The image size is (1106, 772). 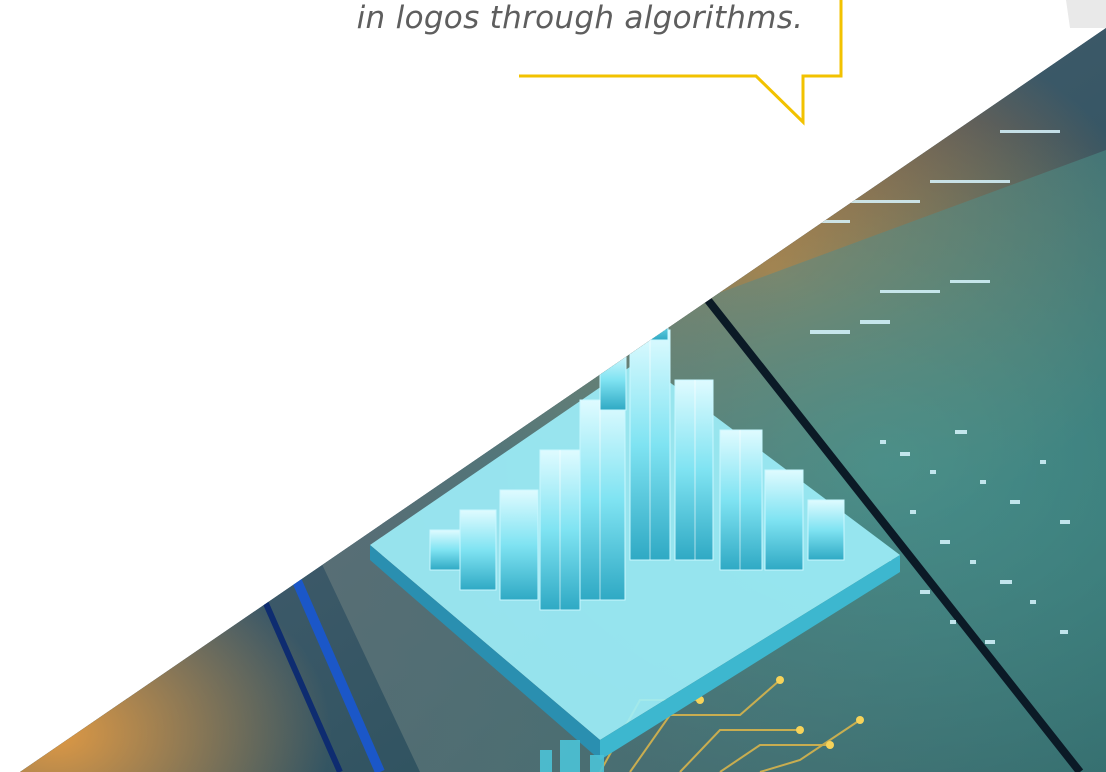 I want to click on callout-text: in logos through algorithms., so click(x=580, y=18).